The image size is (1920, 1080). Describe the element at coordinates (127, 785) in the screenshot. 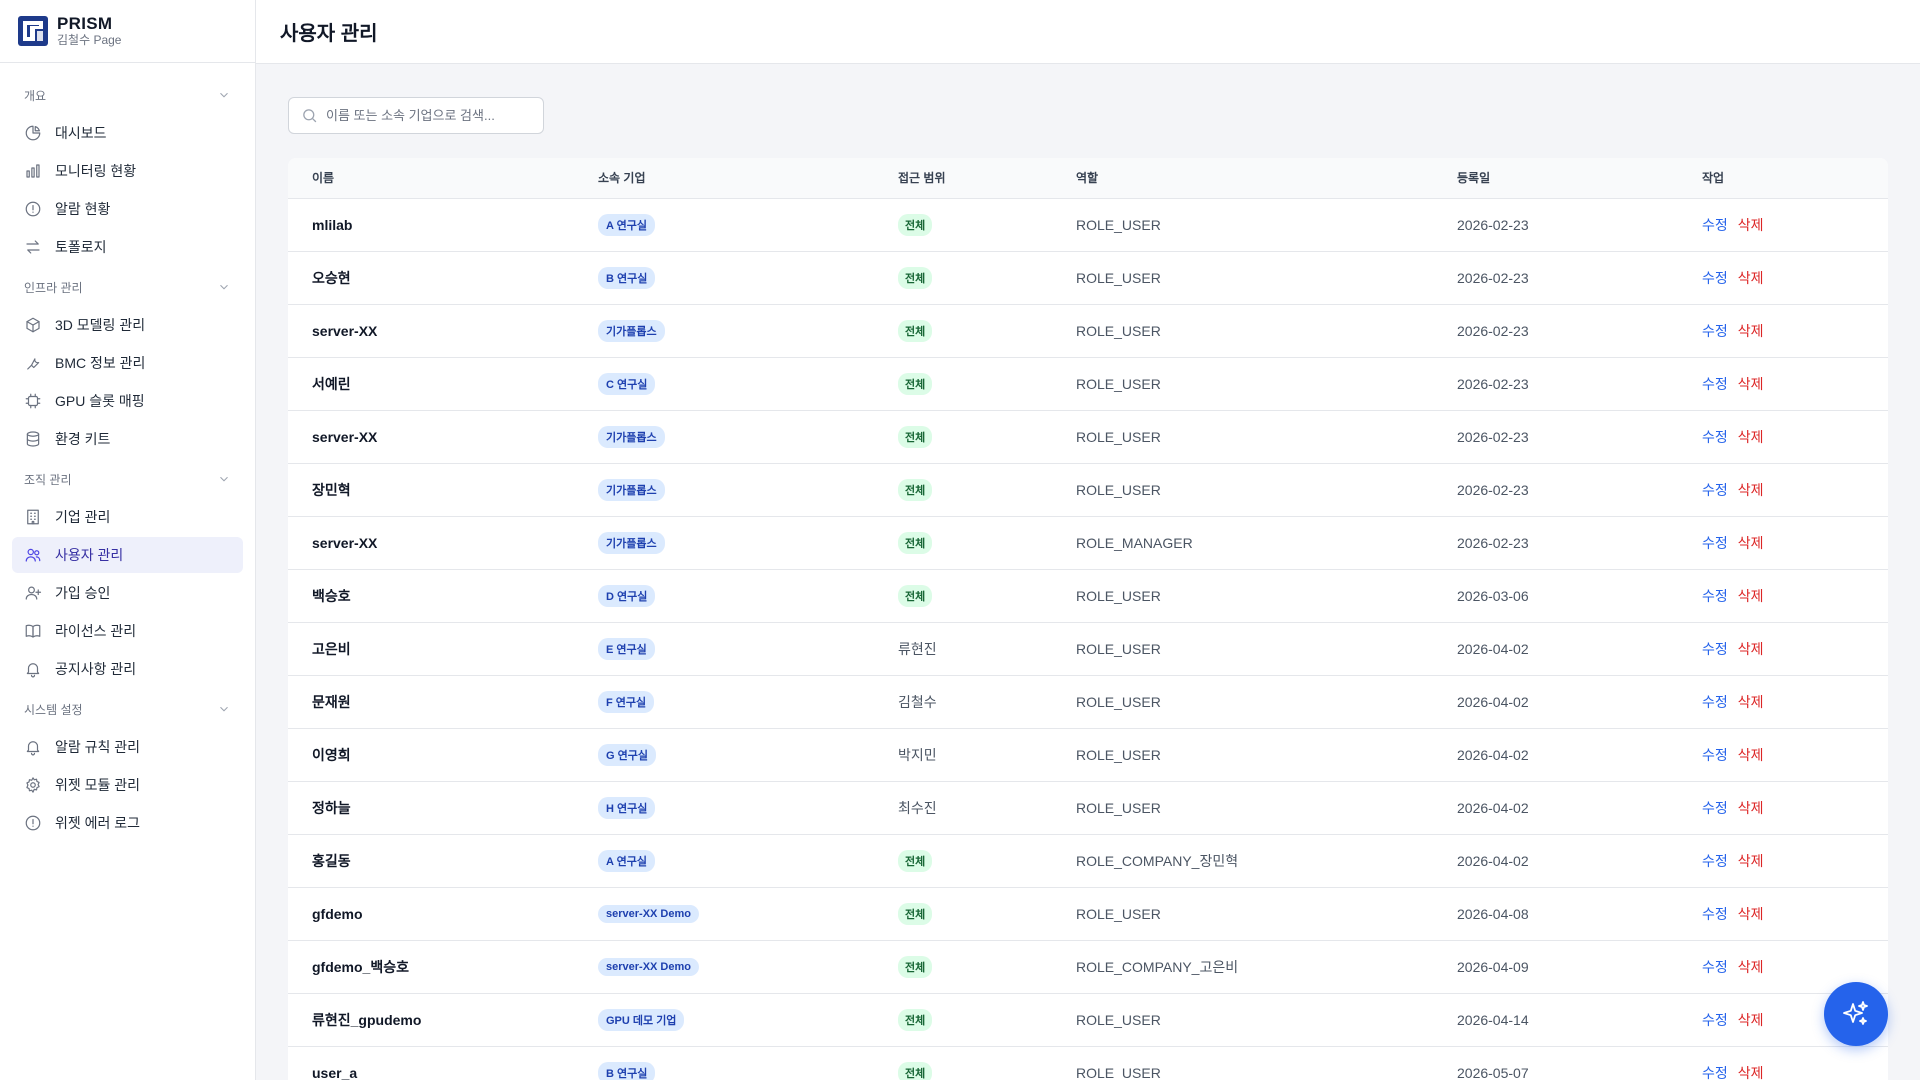

I see `sidebar-item: 위젯 모듈 관리` at that location.